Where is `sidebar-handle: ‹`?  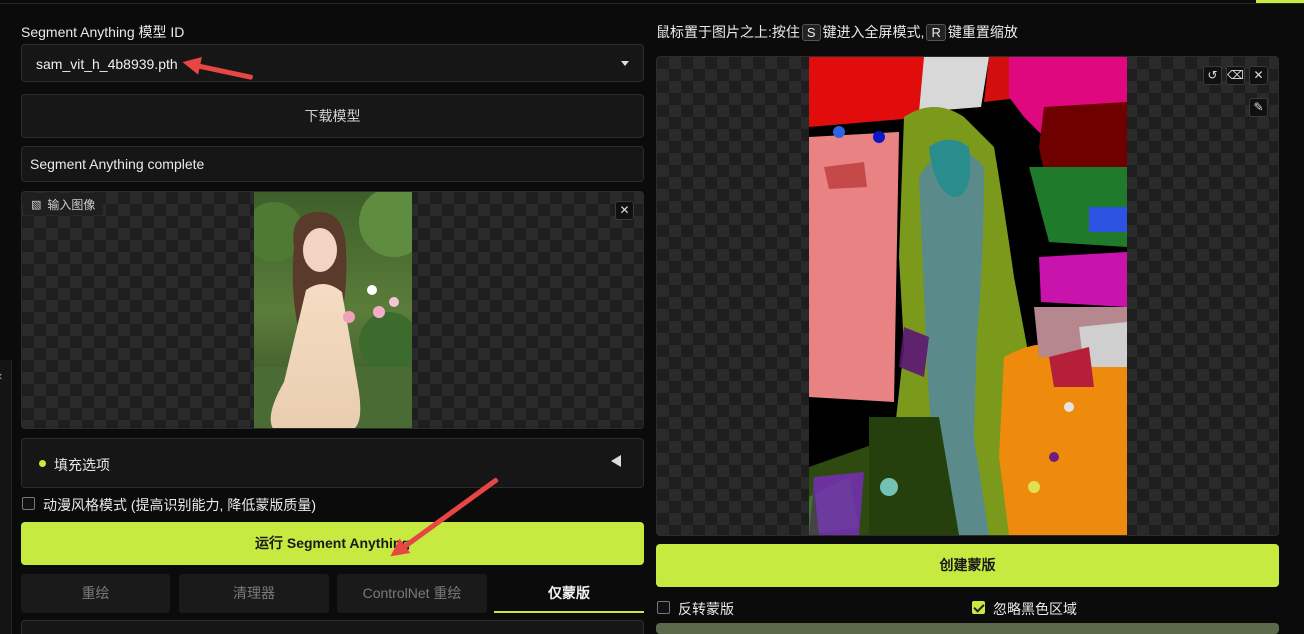 sidebar-handle: ‹ is located at coordinates (6, 497).